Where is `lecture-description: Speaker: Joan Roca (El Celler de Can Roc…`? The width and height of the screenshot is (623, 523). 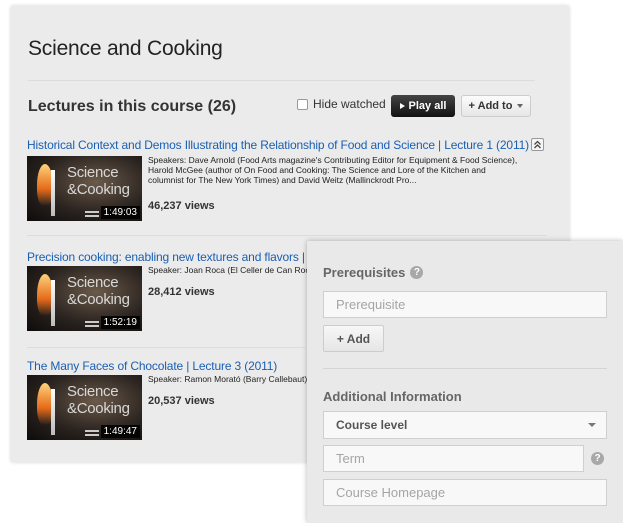 lecture-description: Speaker: Joan Roca (El Celler de Can Roc… is located at coordinates (228, 270).